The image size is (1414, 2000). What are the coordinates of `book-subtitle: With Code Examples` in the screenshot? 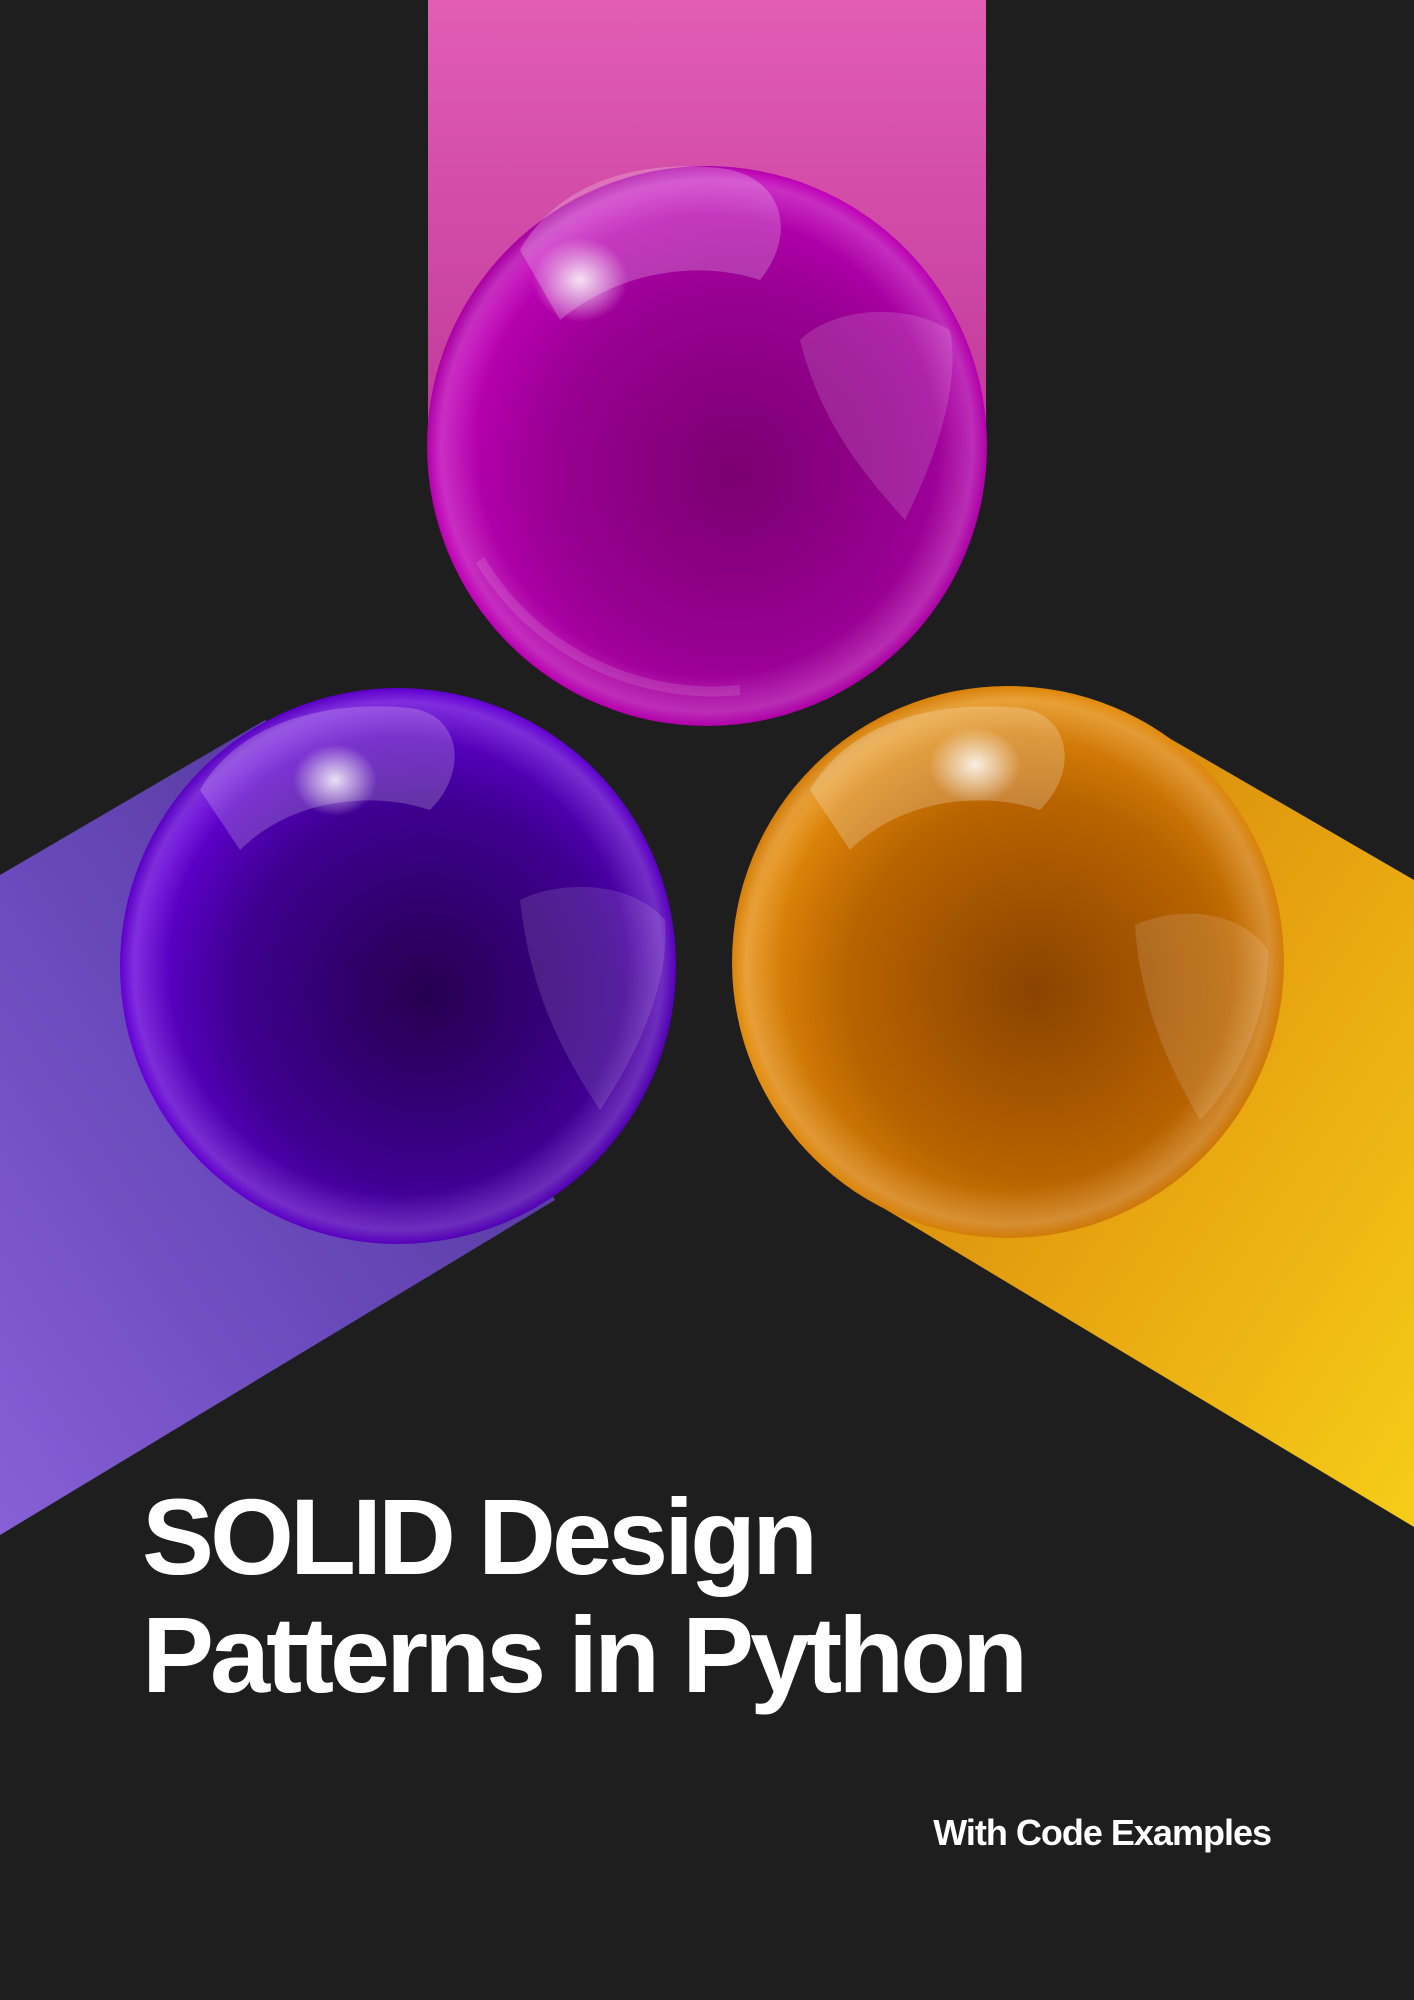 It's located at (1102, 1832).